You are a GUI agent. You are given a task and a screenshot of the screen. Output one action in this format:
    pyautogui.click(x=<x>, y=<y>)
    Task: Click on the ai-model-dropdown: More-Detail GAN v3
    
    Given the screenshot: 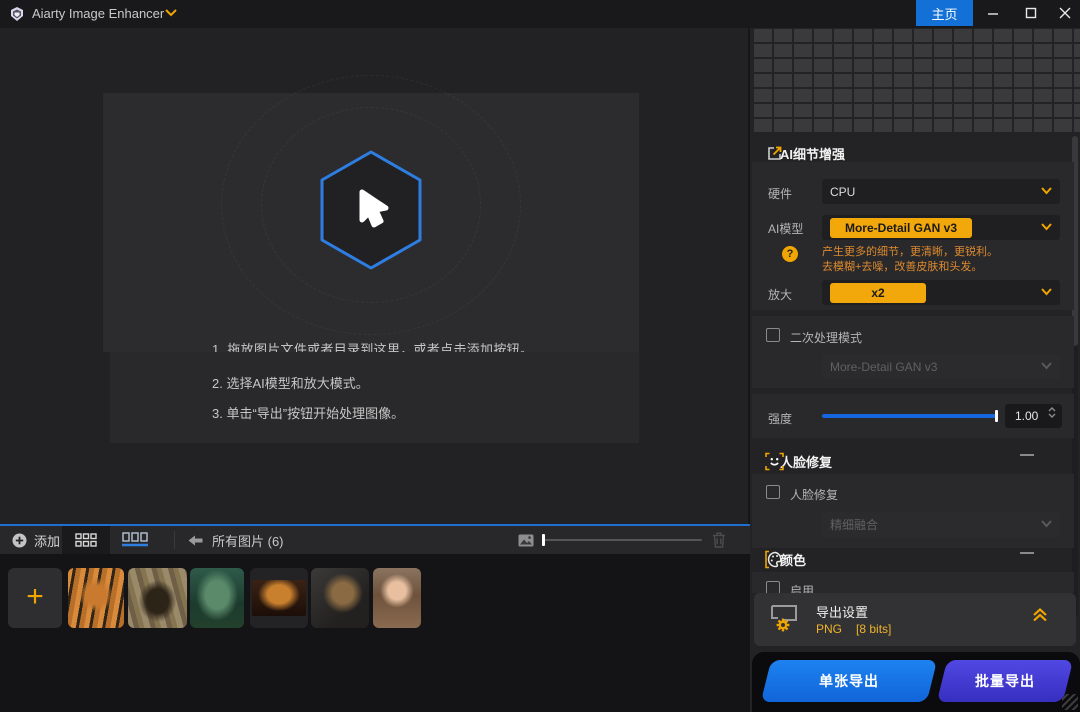 What is the action you would take?
    pyautogui.click(x=941, y=227)
    